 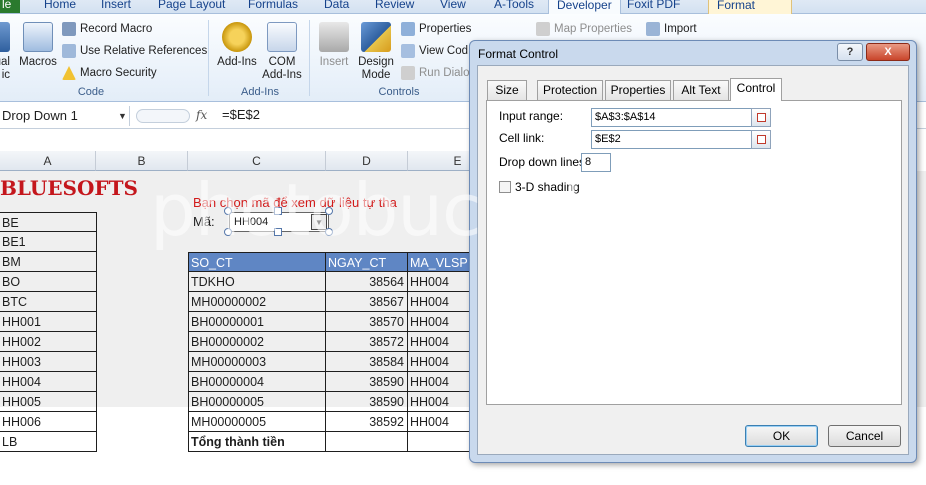 What do you see at coordinates (367, 282) in the screenshot?
I see `table-cell: 38564` at bounding box center [367, 282].